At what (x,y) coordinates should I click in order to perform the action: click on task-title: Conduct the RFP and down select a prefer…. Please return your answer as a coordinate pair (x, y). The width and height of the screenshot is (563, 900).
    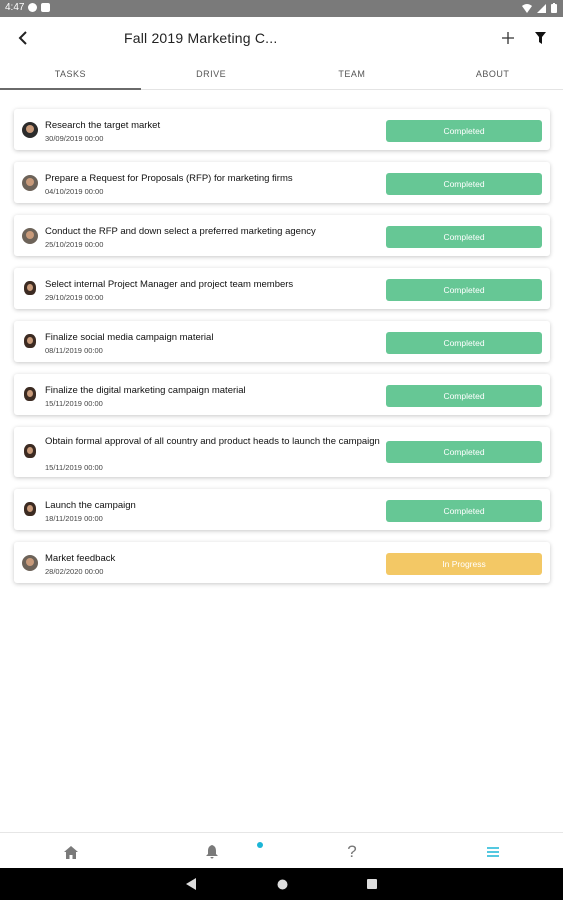
    Looking at the image, I should click on (180, 231).